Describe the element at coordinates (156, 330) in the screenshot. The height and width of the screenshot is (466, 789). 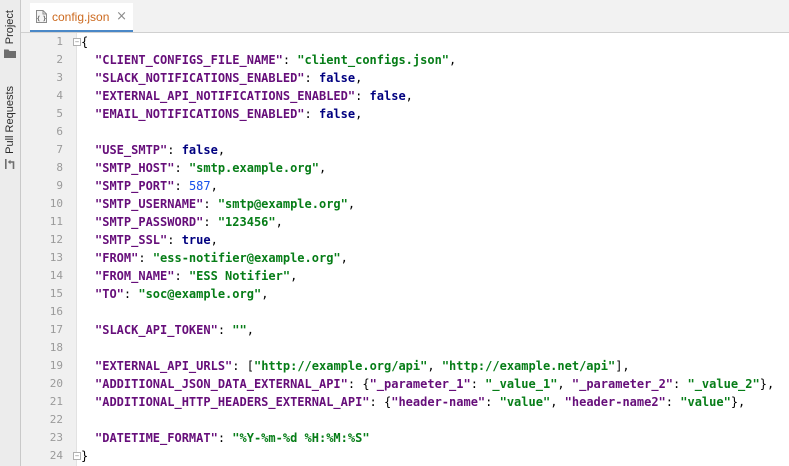
I see `json-key: "SLACK_API_TOKEN"` at that location.